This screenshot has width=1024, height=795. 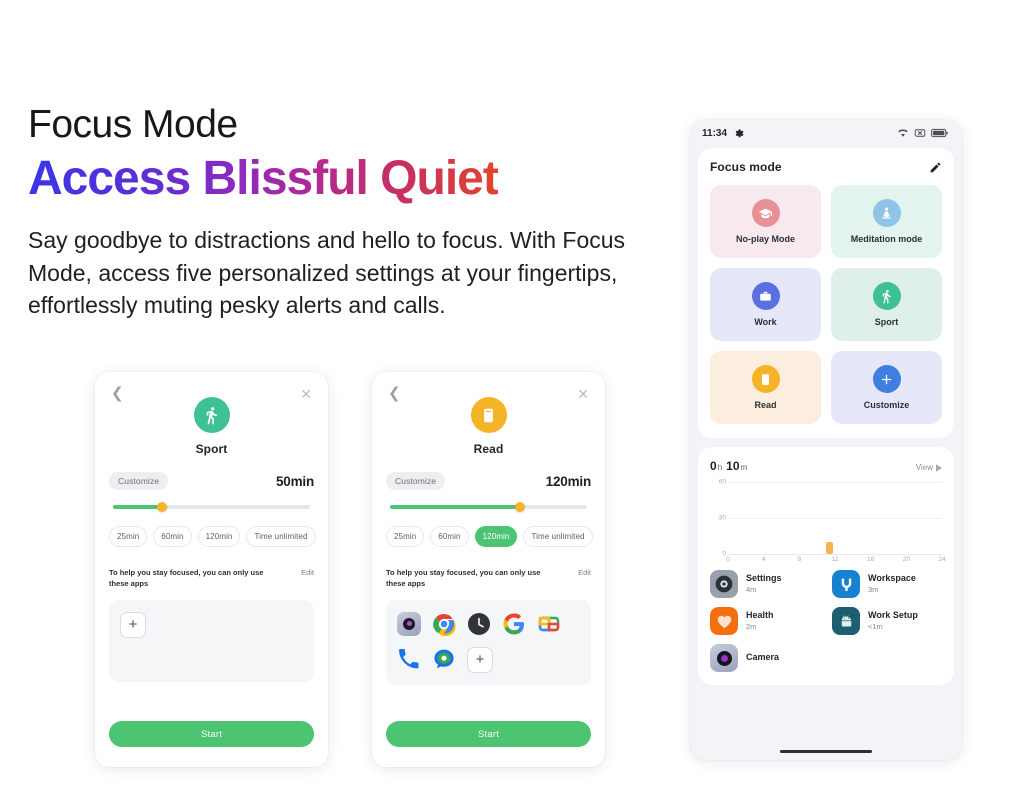 I want to click on view-link: View, so click(x=929, y=467).